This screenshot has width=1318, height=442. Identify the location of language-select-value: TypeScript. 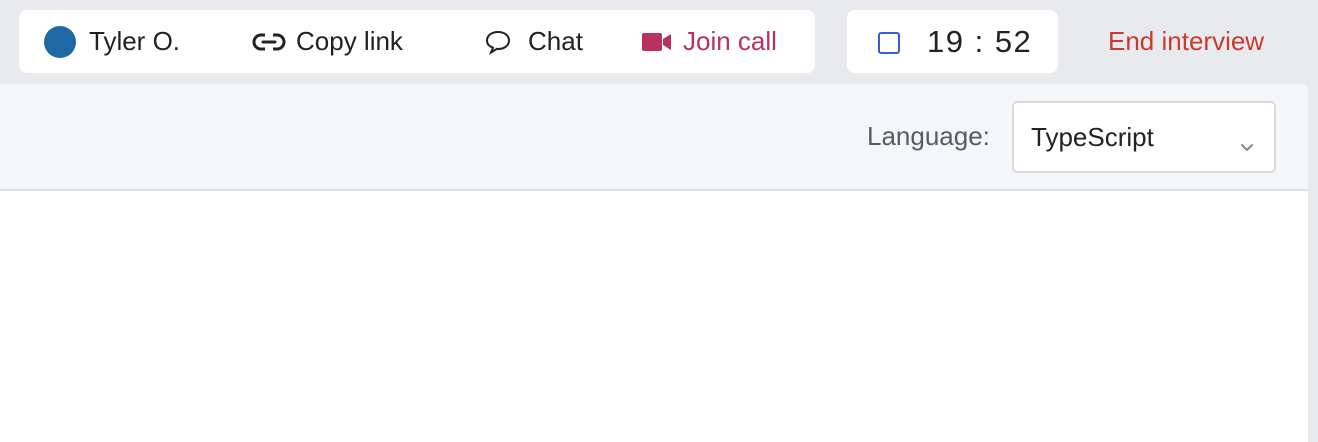
(1092, 136).